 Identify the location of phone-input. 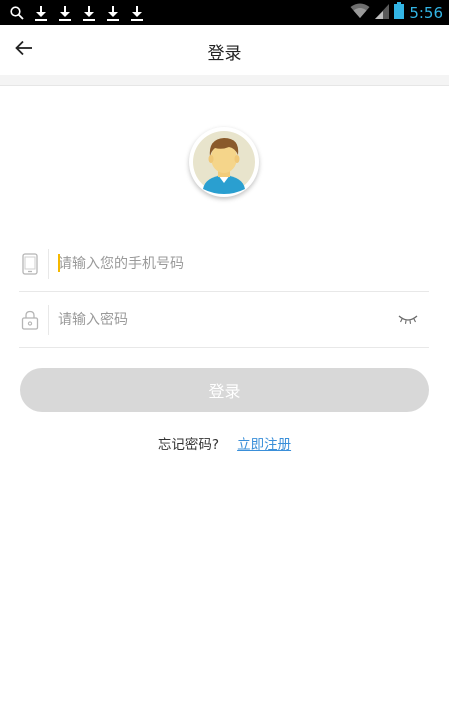
(239, 263).